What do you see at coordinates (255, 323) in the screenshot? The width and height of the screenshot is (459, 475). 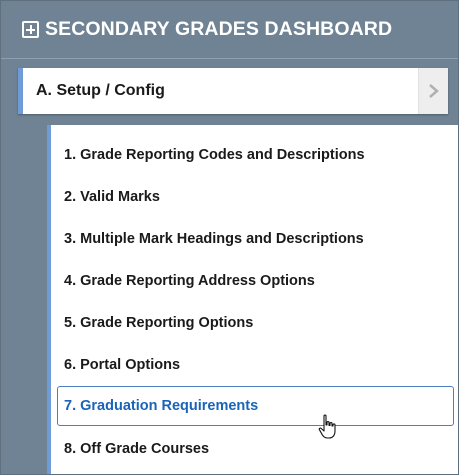 I see `submenu-item-grade-reporting-options: 5. Grade Reporting Options` at bounding box center [255, 323].